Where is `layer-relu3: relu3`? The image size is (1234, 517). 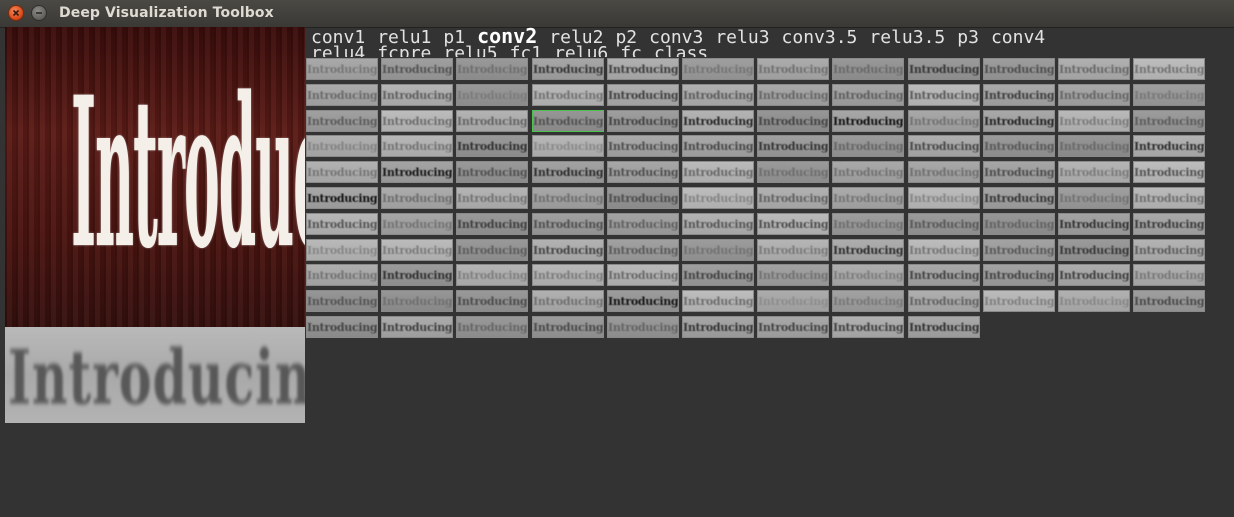 layer-relu3: relu3 is located at coordinates (742, 38).